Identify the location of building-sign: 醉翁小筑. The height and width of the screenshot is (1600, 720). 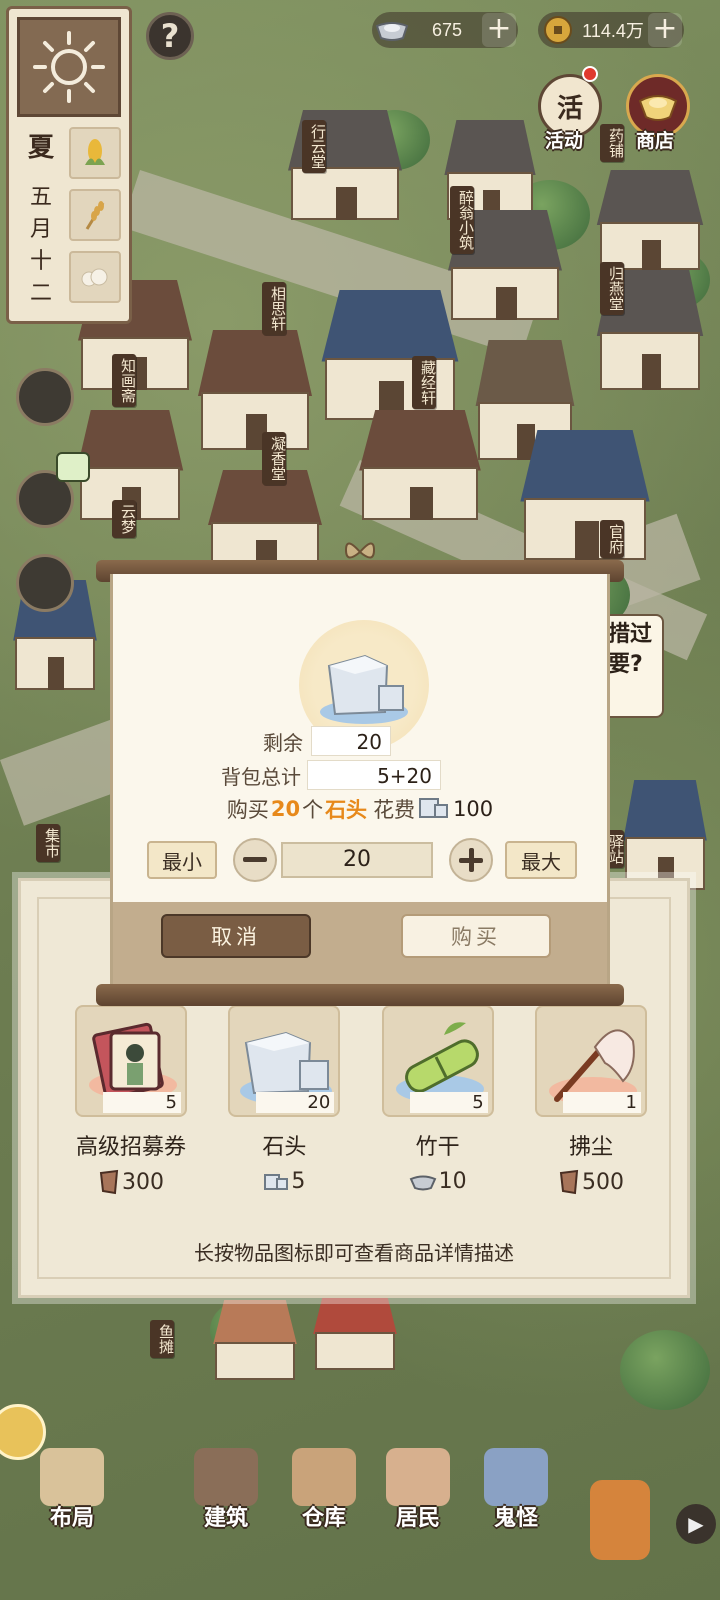
(462, 220).